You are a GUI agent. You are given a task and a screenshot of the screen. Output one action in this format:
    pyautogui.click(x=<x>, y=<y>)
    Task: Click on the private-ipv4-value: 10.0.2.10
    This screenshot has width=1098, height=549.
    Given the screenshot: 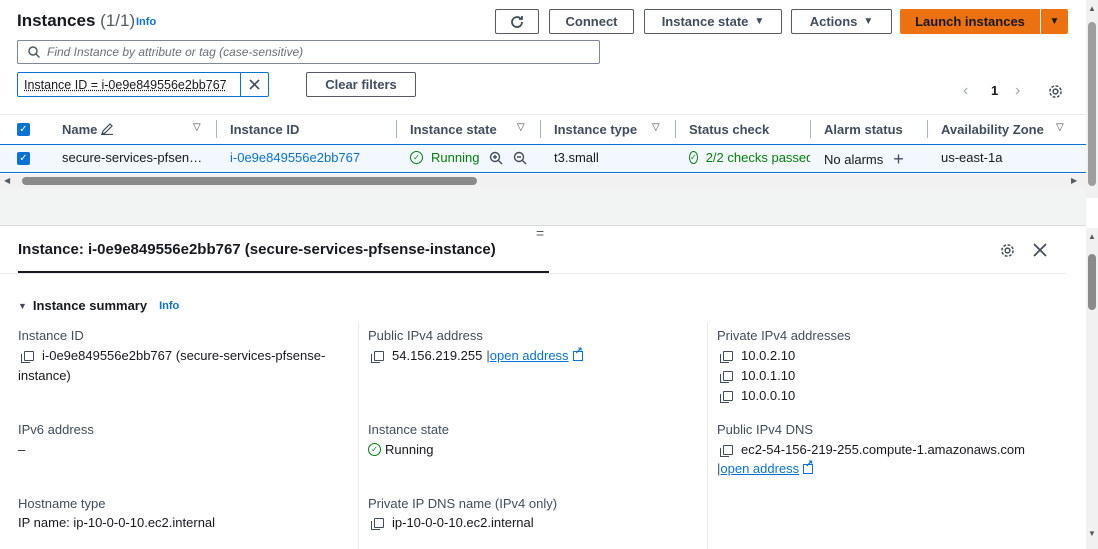 What is the action you would take?
    pyautogui.click(x=756, y=355)
    